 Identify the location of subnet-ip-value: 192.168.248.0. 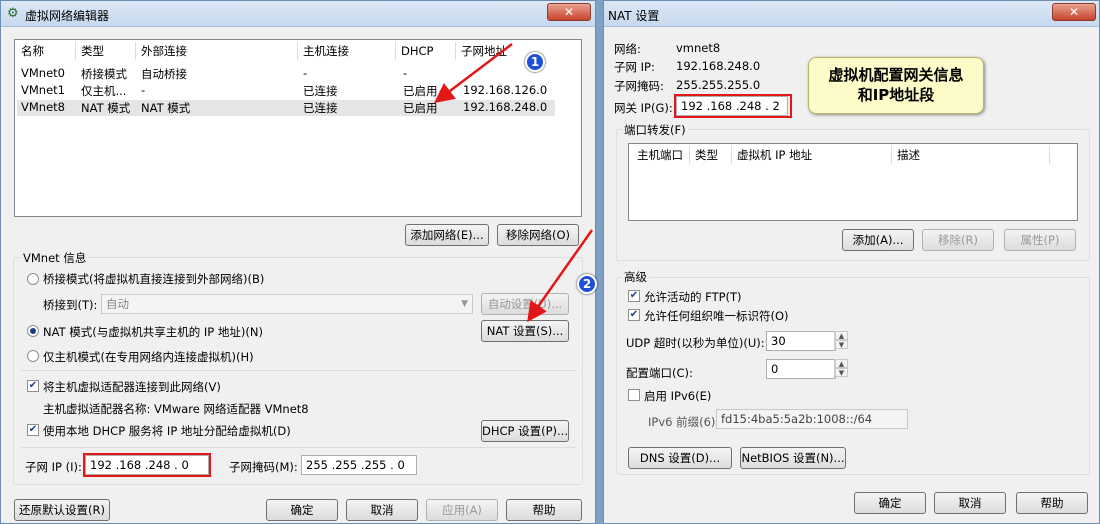
(718, 66).